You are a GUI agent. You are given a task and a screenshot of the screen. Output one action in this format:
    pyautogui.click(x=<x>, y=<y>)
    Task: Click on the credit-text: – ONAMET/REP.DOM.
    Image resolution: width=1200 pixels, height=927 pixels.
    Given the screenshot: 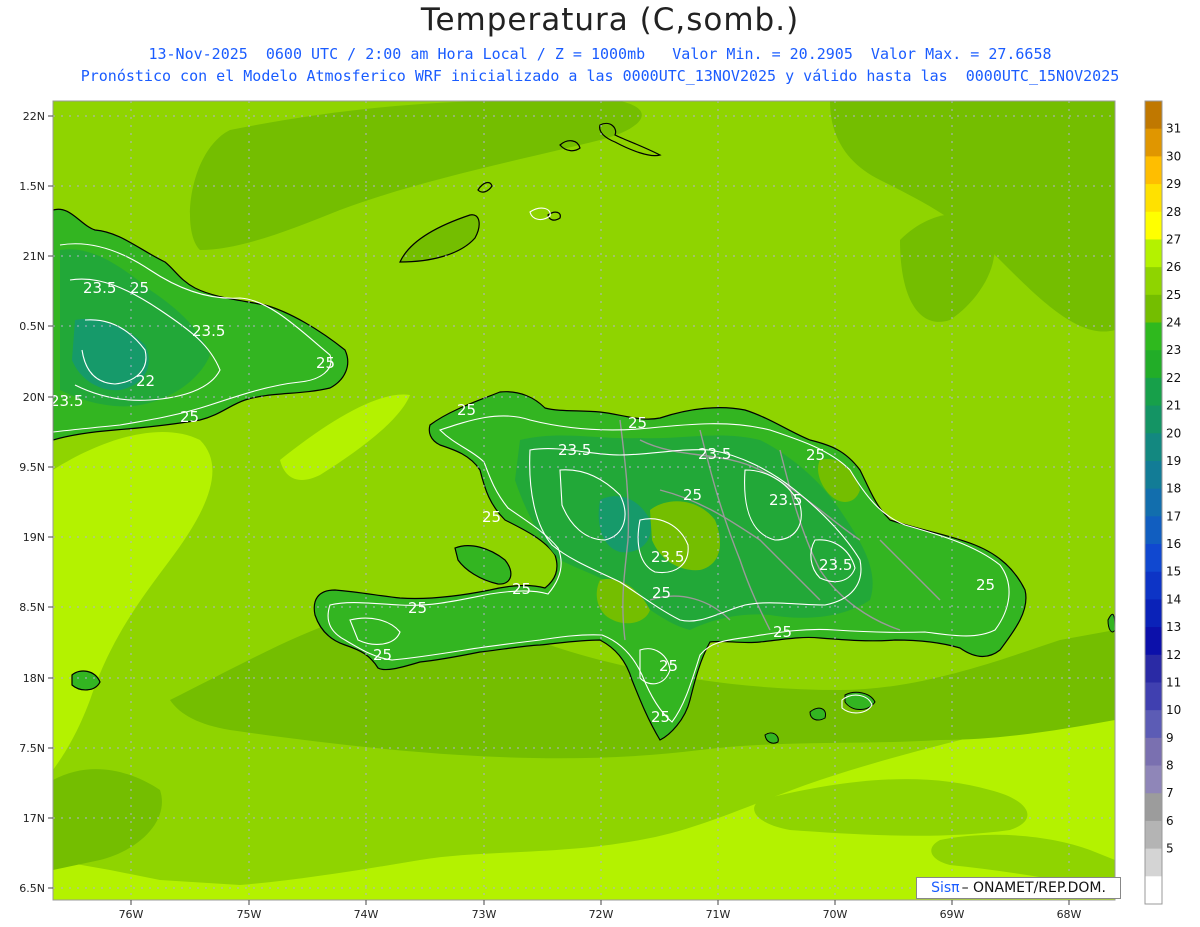 What is the action you would take?
    pyautogui.click(x=1033, y=888)
    